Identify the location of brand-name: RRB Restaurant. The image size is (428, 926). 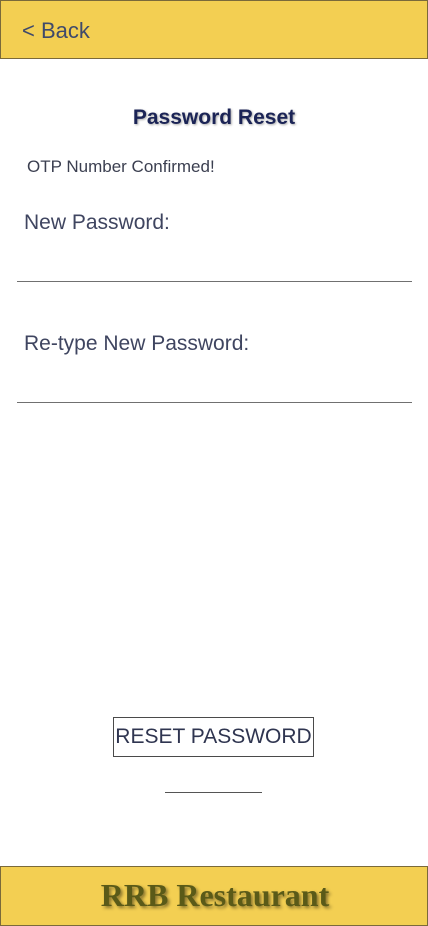
(215, 895).